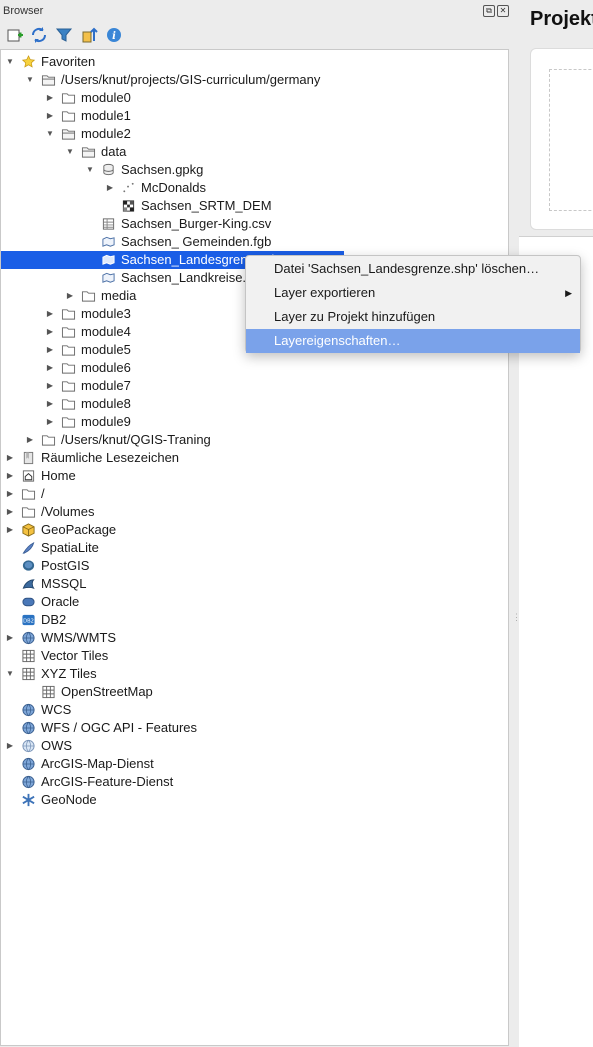  Describe the element at coordinates (503, 11) in the screenshot. I see `close-panel-icon: ✕` at that location.